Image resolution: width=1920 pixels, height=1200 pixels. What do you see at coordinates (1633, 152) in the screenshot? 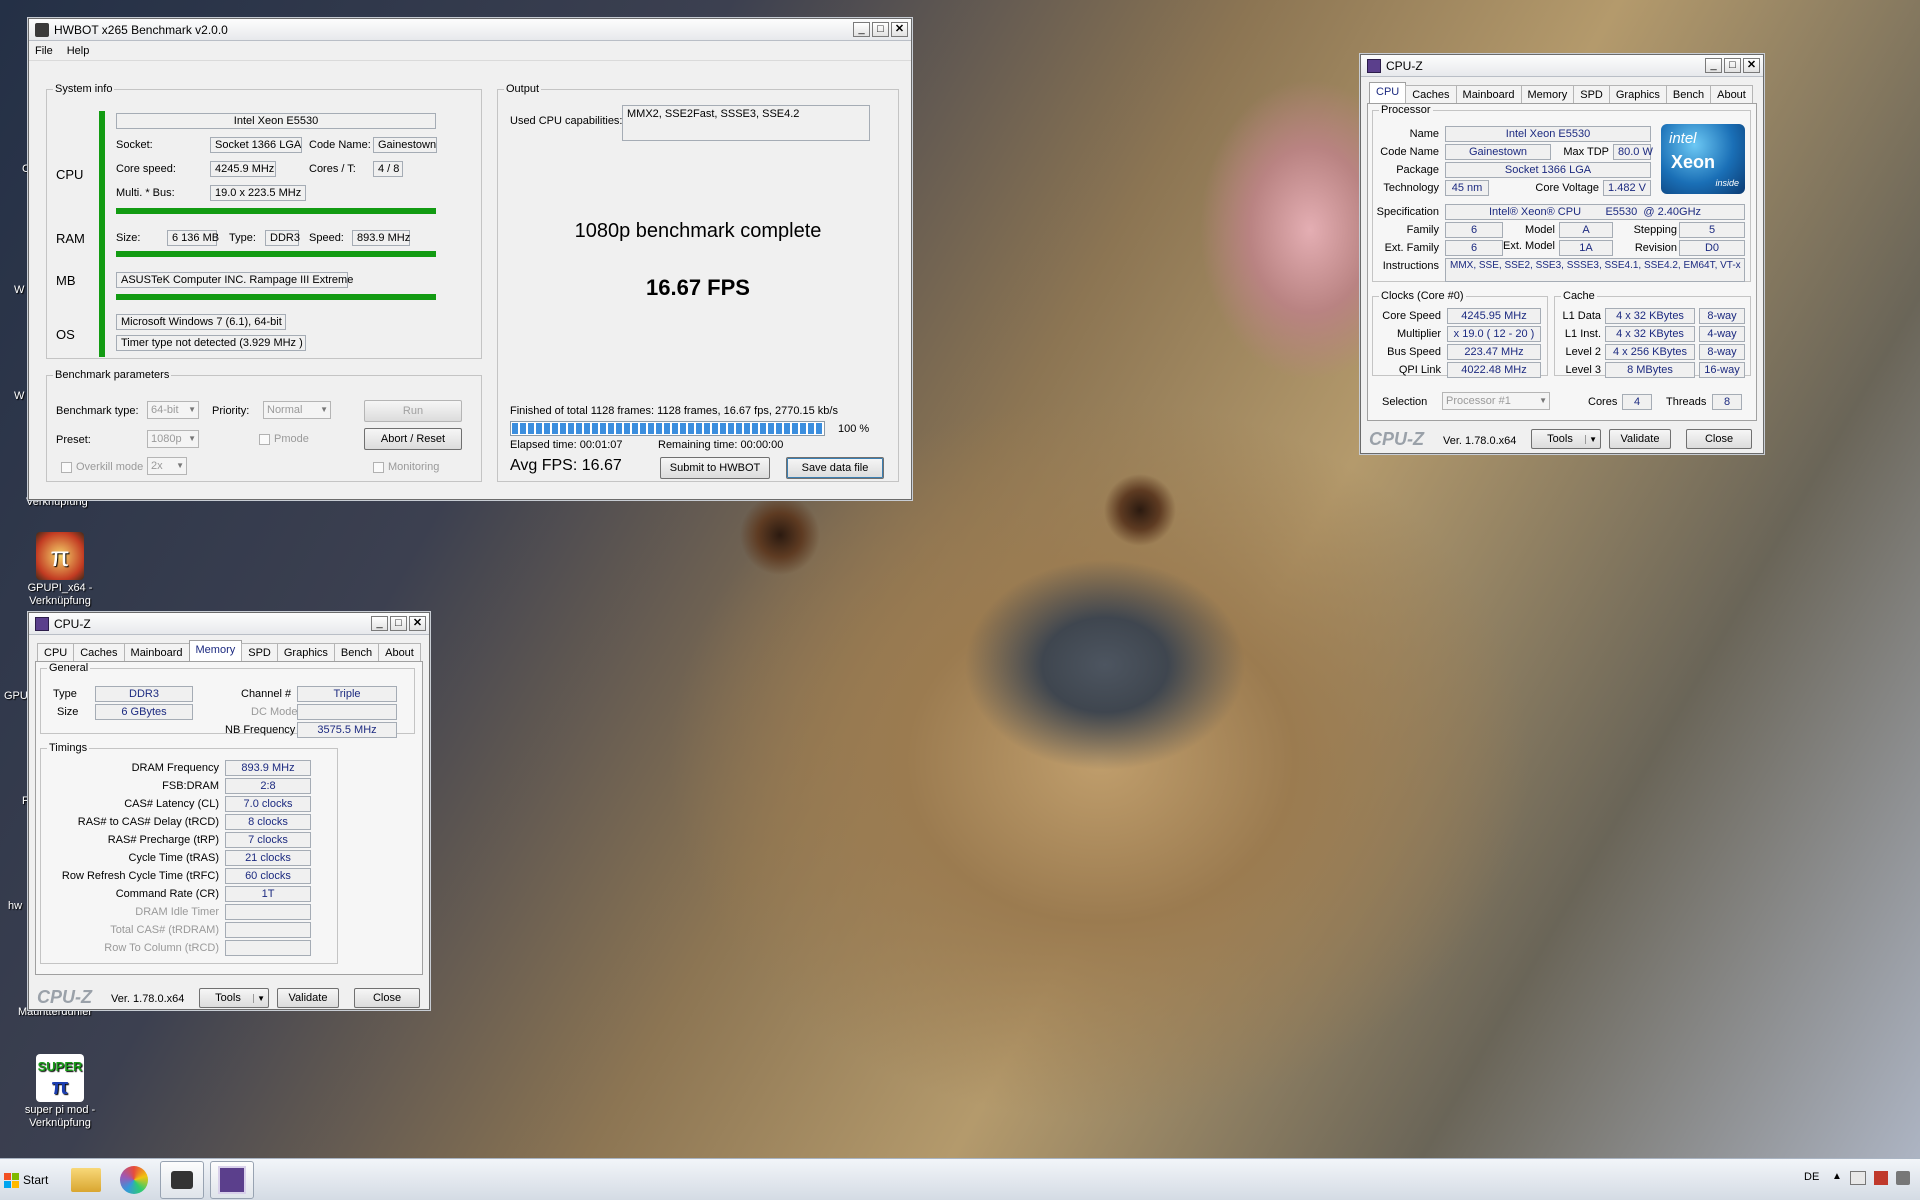
I see `tdp-value: 80.0 W` at bounding box center [1633, 152].